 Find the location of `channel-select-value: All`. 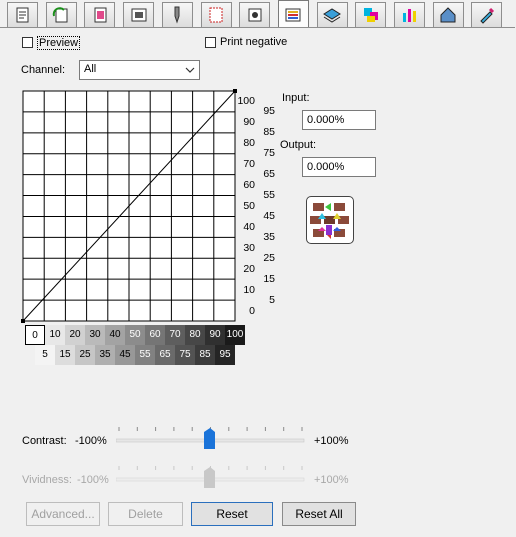

channel-select-value: All is located at coordinates (90, 69).